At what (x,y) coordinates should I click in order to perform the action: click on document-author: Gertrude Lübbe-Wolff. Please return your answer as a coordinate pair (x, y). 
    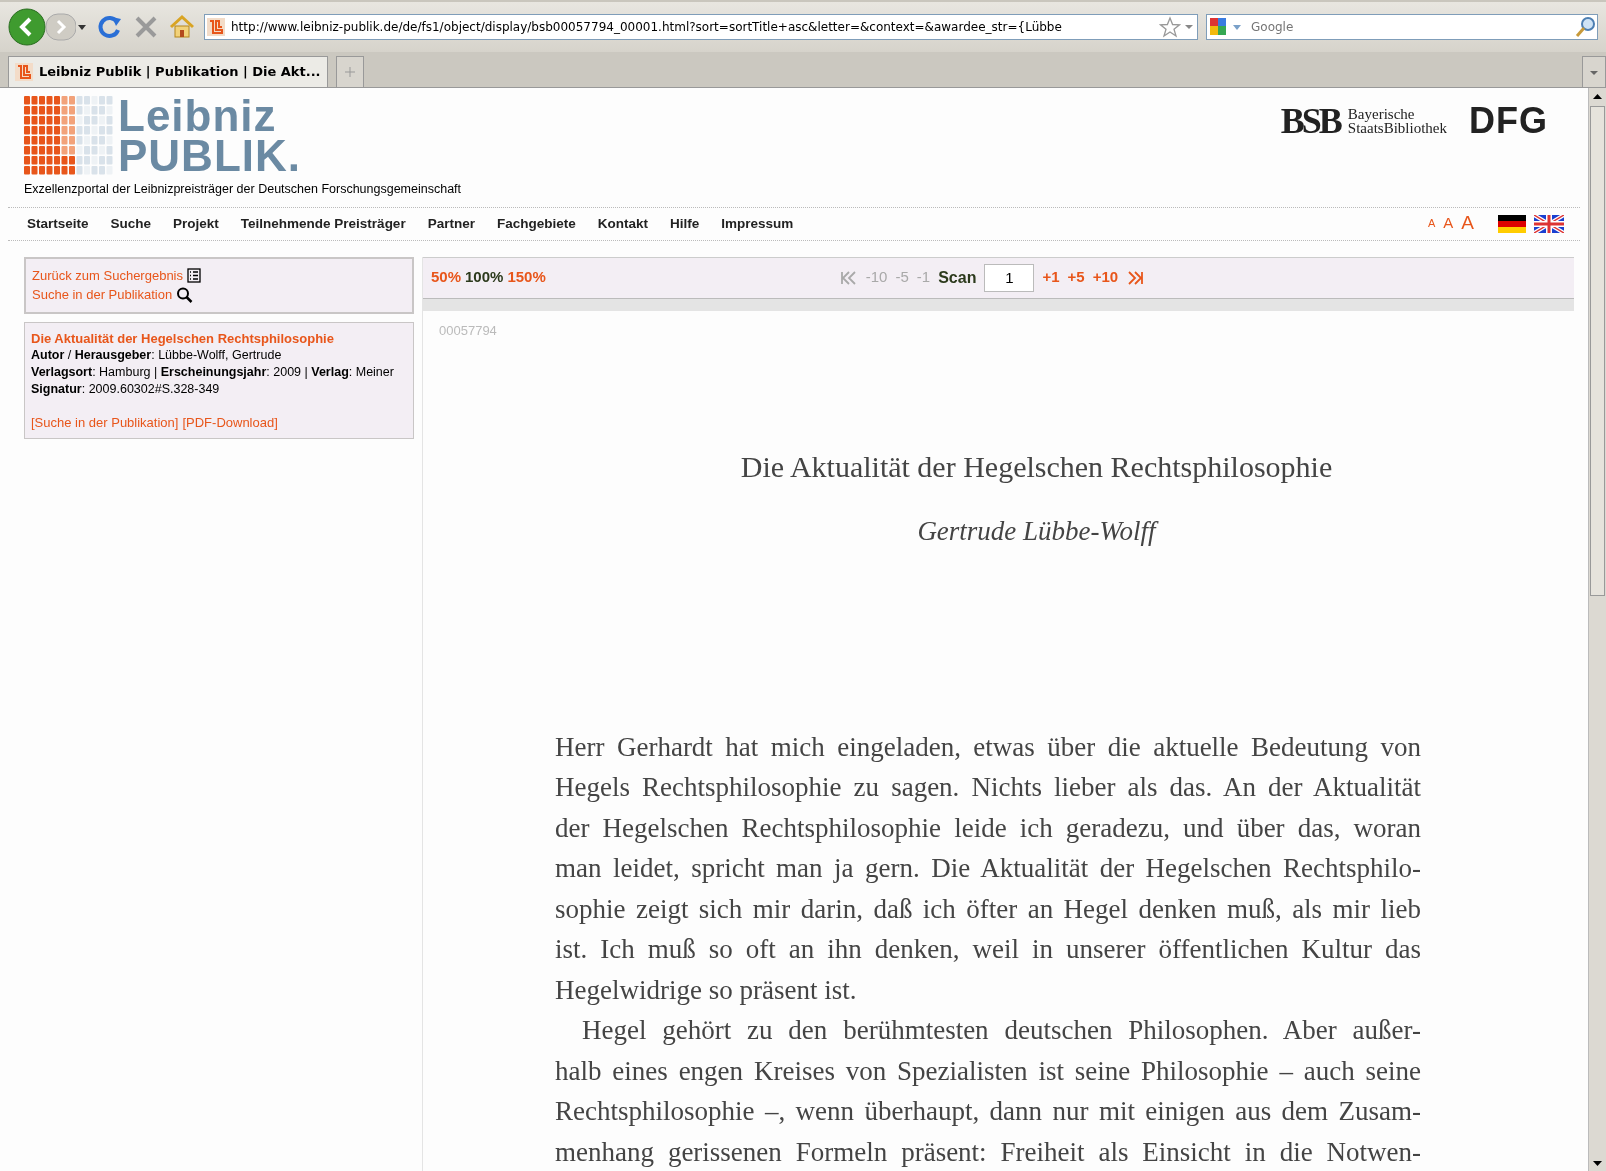
    Looking at the image, I should click on (1006, 531).